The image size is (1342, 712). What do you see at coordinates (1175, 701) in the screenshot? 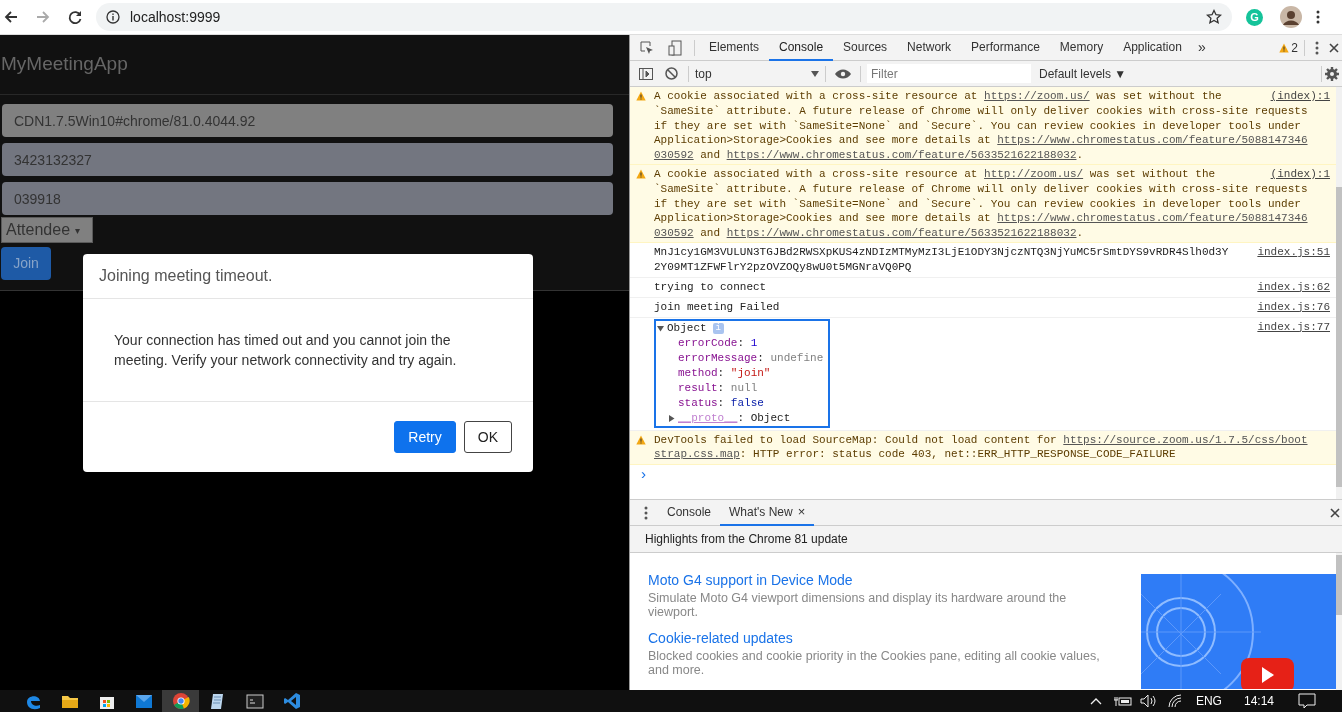
I see `wifi-icon` at bounding box center [1175, 701].